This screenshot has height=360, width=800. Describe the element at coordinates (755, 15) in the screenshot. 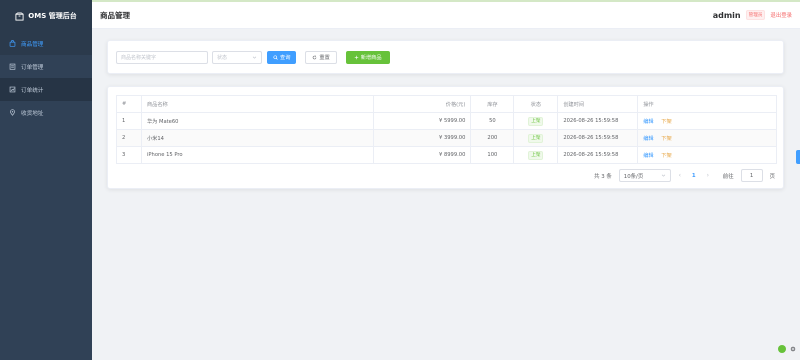

I see `role-badge: 管理员` at that location.